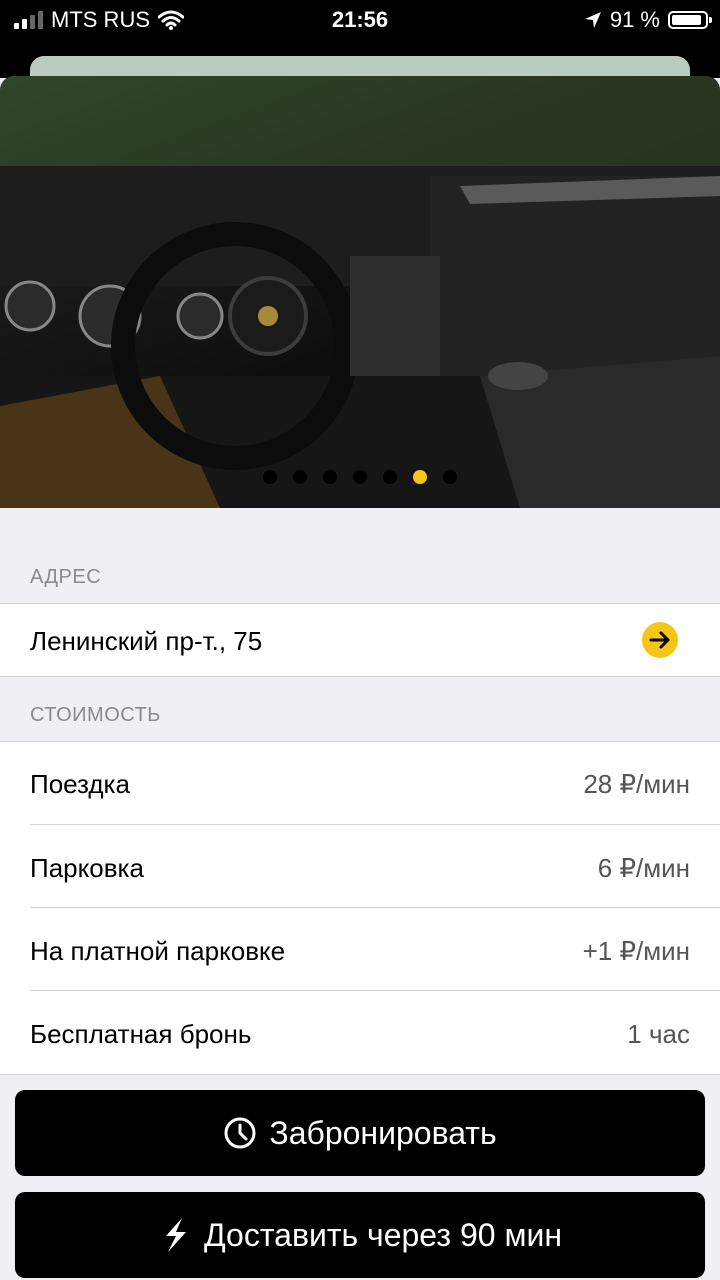  I want to click on arrow-right-icon, so click(659, 640).